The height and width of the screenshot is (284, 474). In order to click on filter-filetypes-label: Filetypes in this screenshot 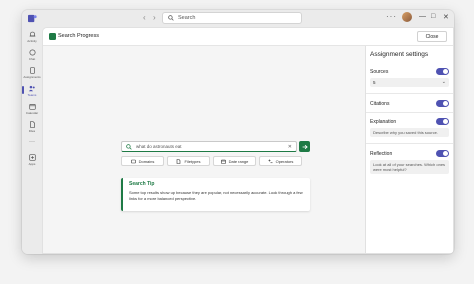, I will do `click(192, 161)`.